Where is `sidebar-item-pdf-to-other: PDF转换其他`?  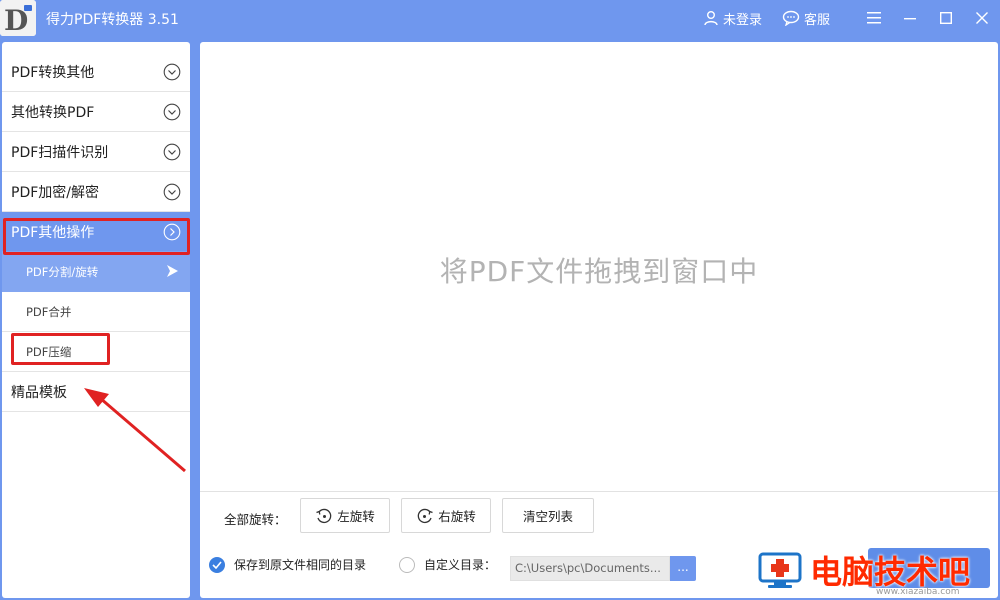
sidebar-item-pdf-to-other: PDF转换其他 is located at coordinates (96, 72).